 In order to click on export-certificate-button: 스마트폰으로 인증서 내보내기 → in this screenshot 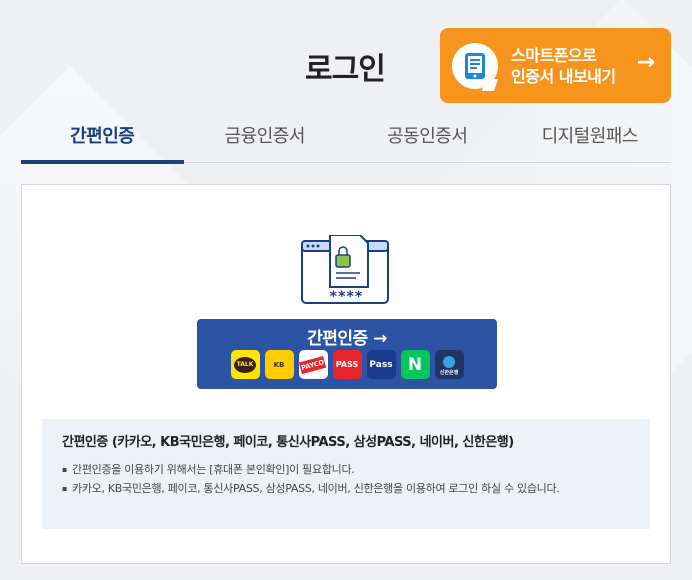, I will do `click(555, 65)`.